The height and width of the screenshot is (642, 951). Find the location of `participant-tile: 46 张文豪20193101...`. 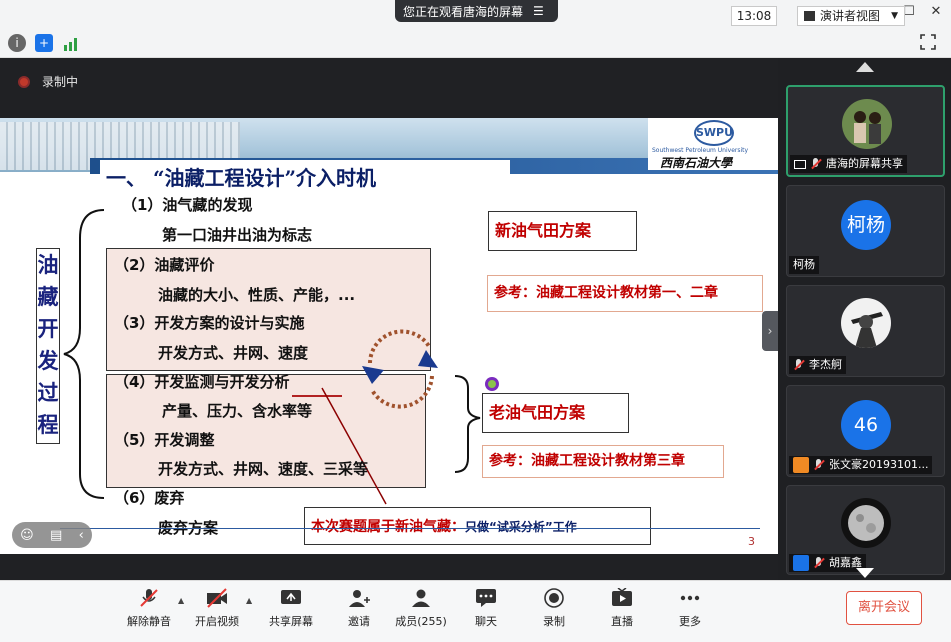

participant-tile: 46 张文豪20193101... is located at coordinates (865, 431).